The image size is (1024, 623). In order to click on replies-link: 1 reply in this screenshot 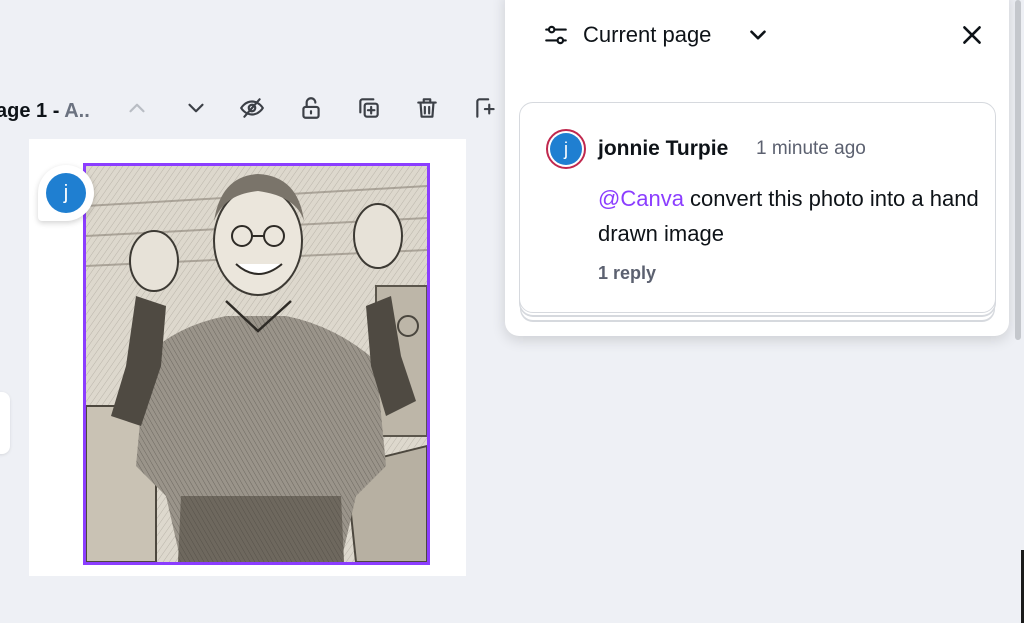, I will do `click(627, 273)`.